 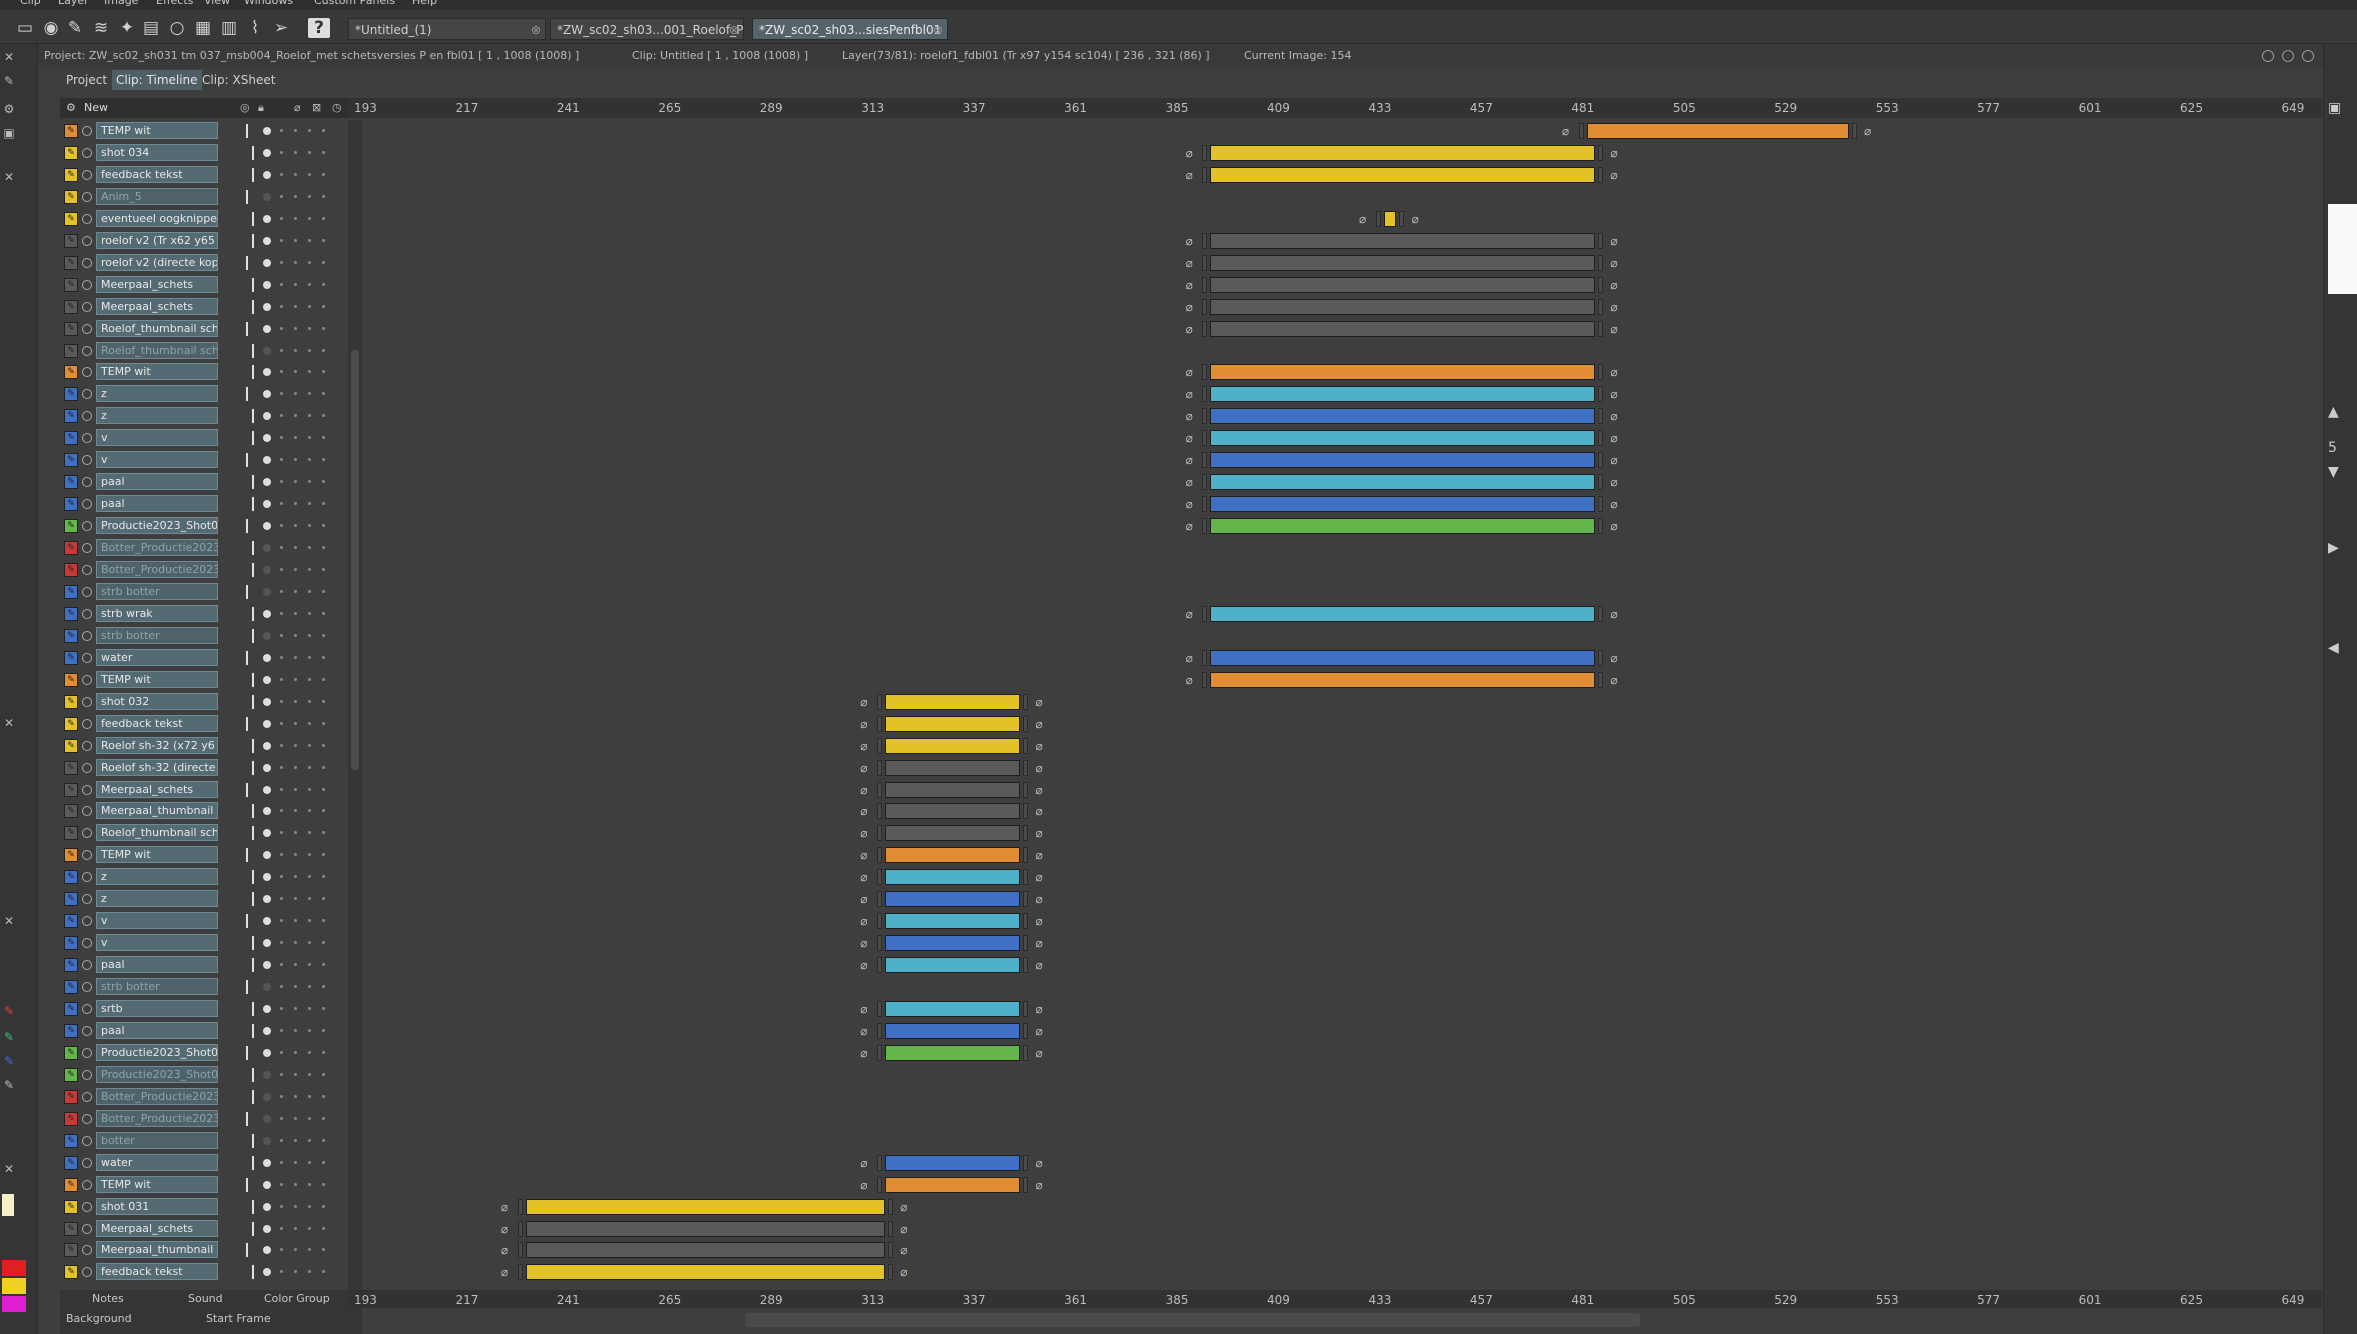 What do you see at coordinates (204, 746) in the screenshot?
I see `layer-row: ✎ Roelof sh-32 (x72 y6` at bounding box center [204, 746].